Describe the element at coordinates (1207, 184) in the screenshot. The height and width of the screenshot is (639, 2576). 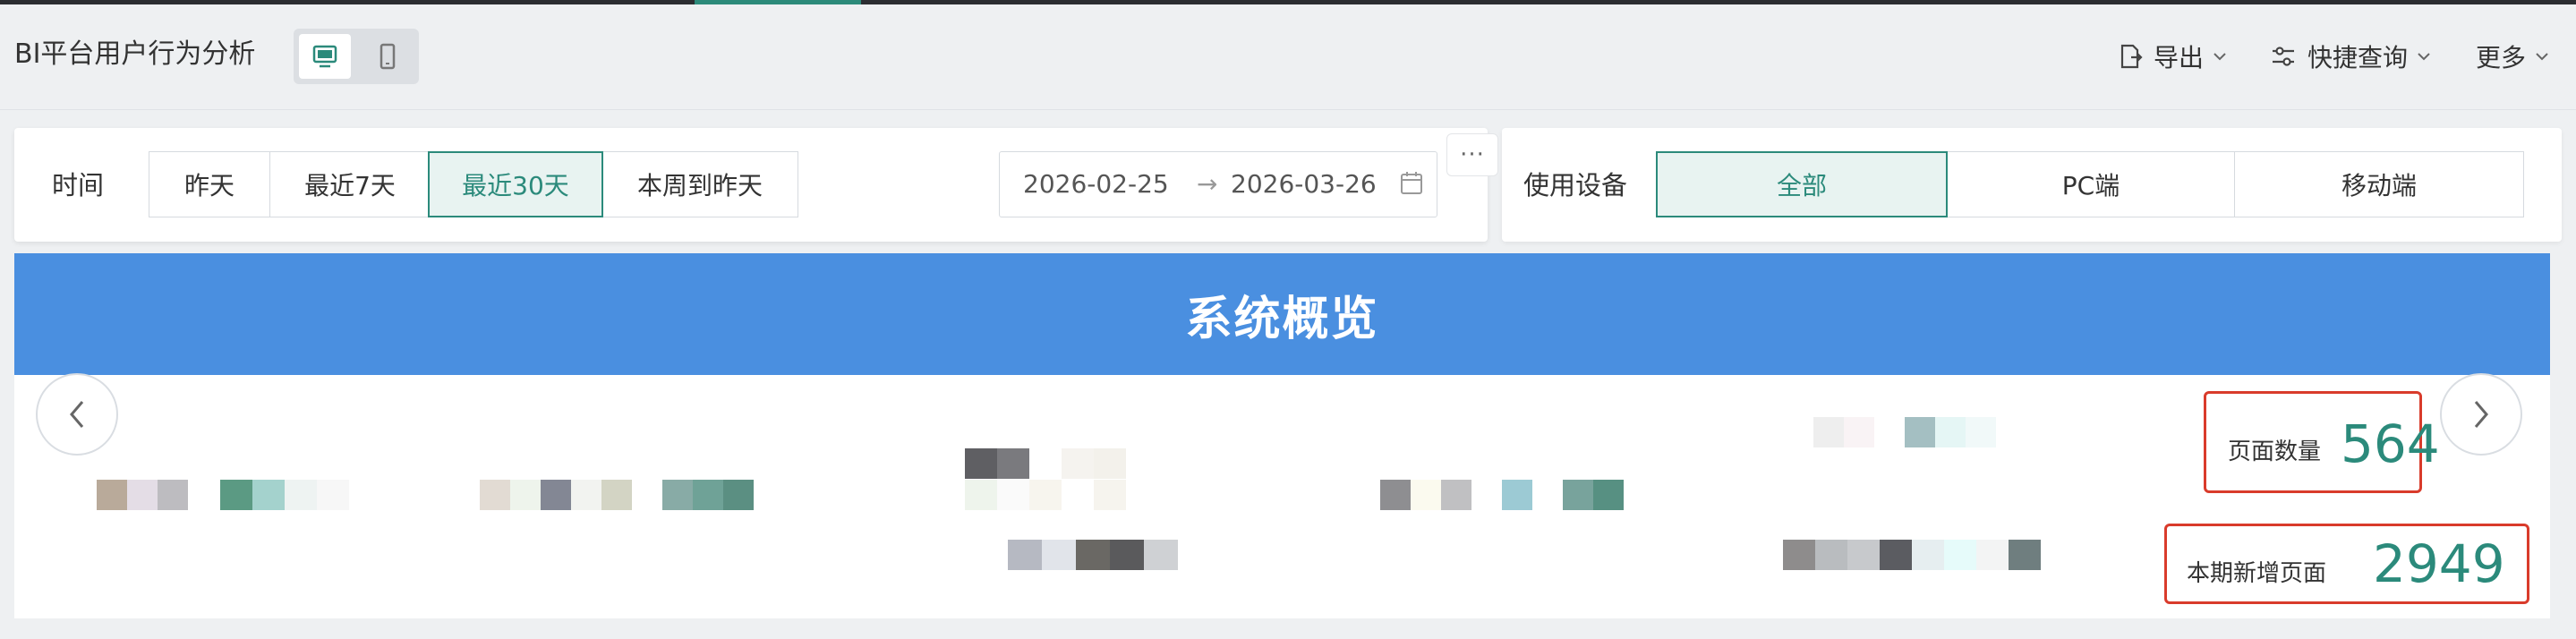
I see `arrow-right-icon: →` at that location.